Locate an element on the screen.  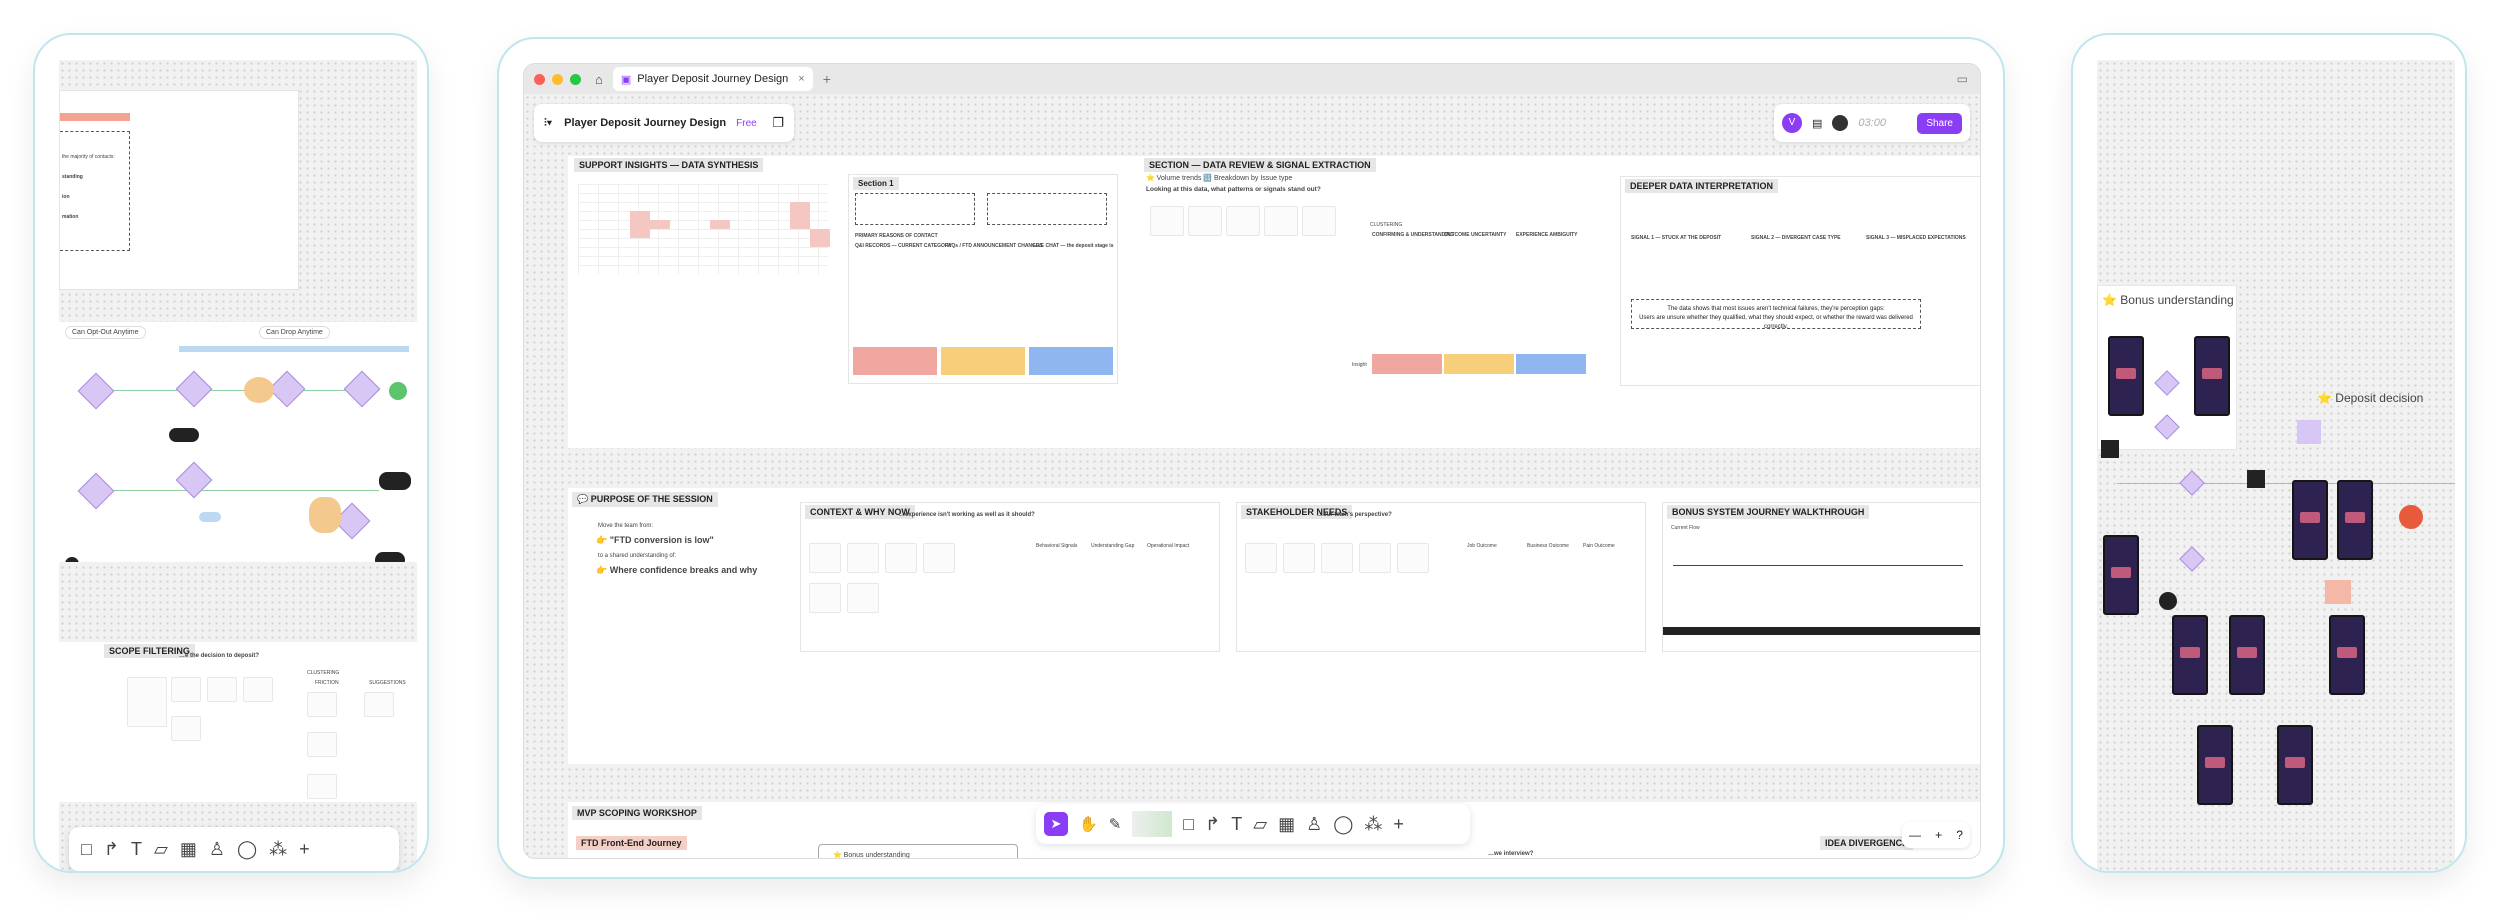
left-label-drop: Can Drop Anytime is located at coordinates (294, 333).